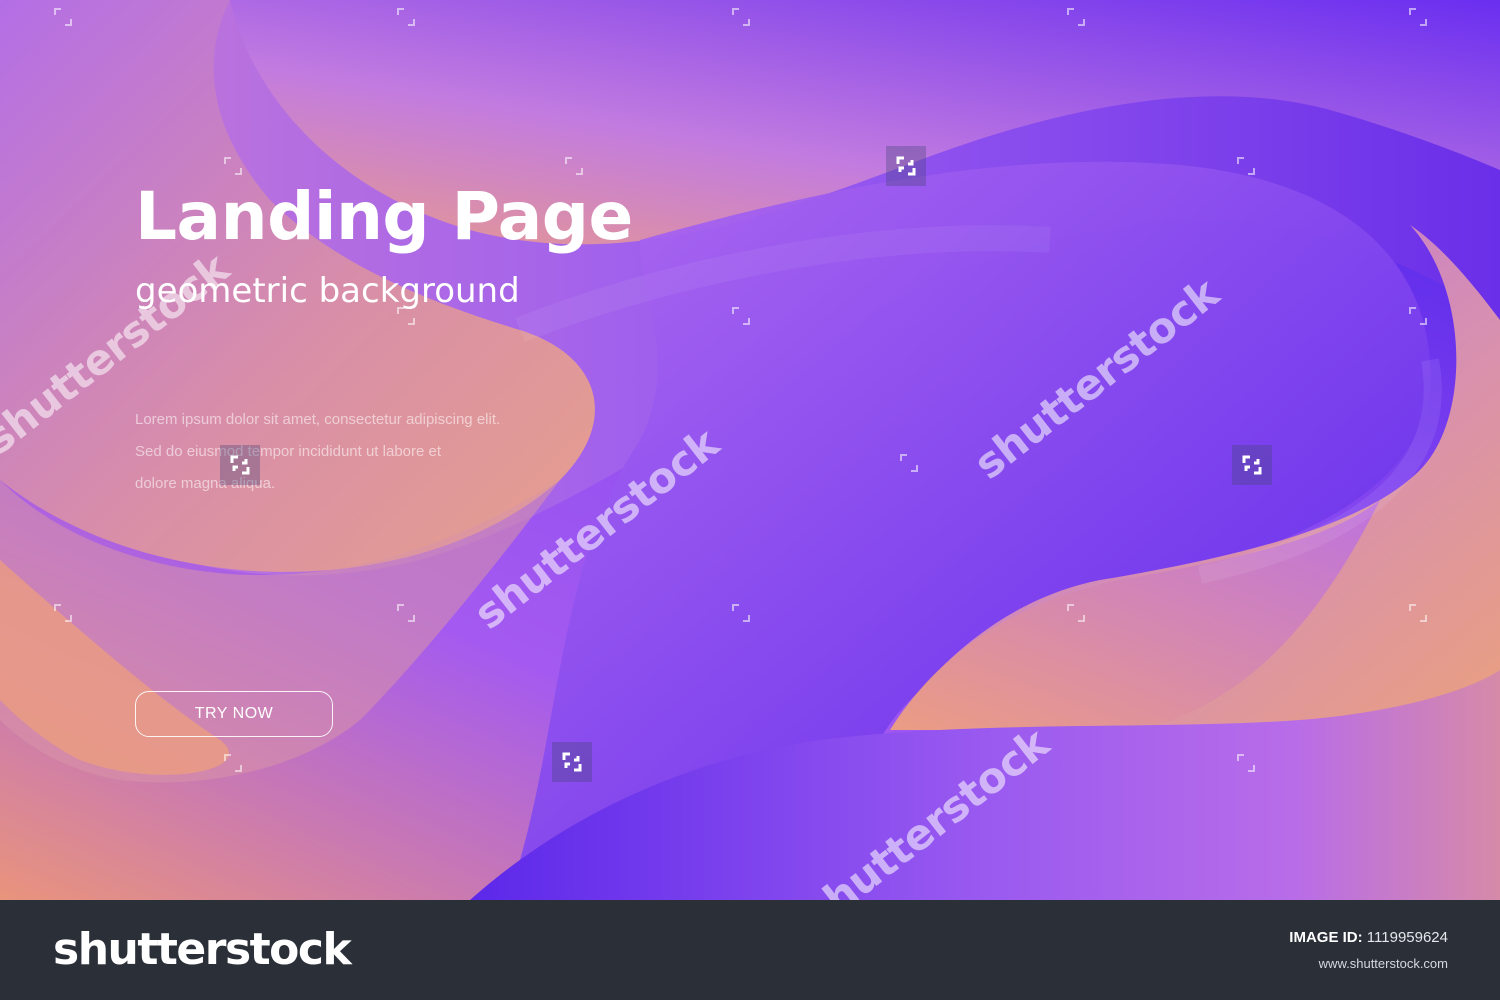 The image size is (1500, 1000). Describe the element at coordinates (205, 483) in the screenshot. I see `body-line: dolore magna aliqua.` at that location.